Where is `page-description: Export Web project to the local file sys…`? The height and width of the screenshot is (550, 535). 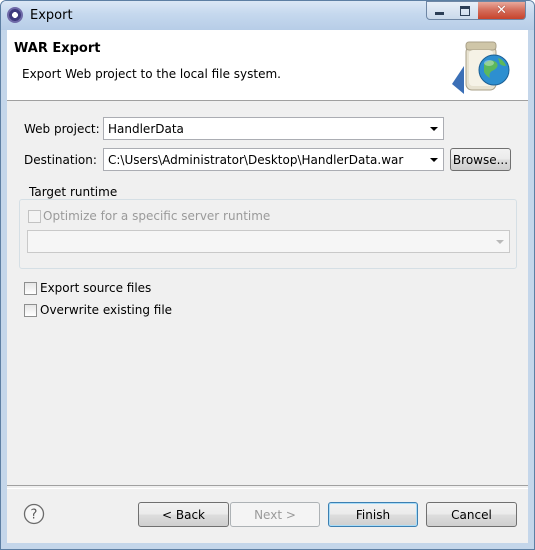 page-description: Export Web project to the local file sys… is located at coordinates (151, 74).